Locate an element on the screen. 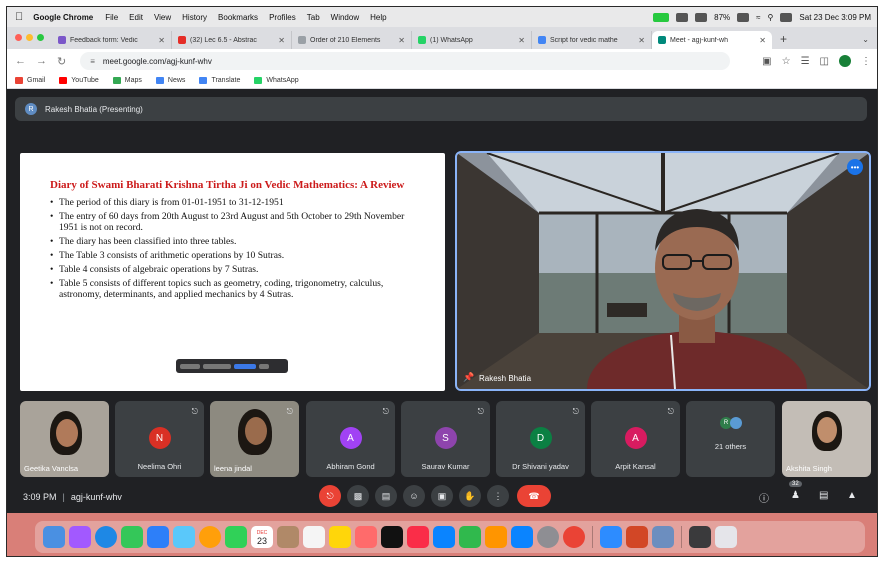 This screenshot has height=563, width=884. participant-tile: Geetika Vanclsa is located at coordinates (64, 439).